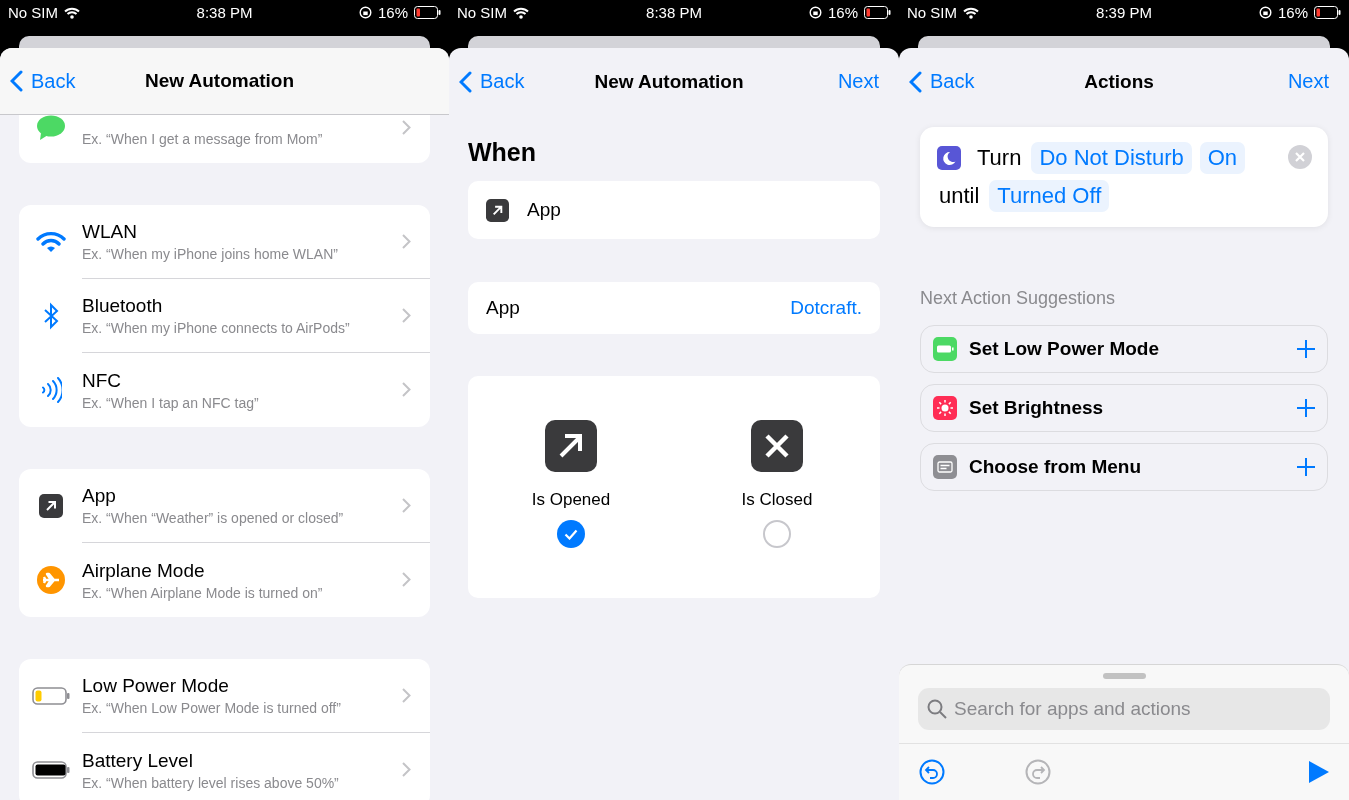 The height and width of the screenshot is (800, 1349). I want to click on trigger-example: Ex. “When I get a message from Mom”, so click(202, 139).